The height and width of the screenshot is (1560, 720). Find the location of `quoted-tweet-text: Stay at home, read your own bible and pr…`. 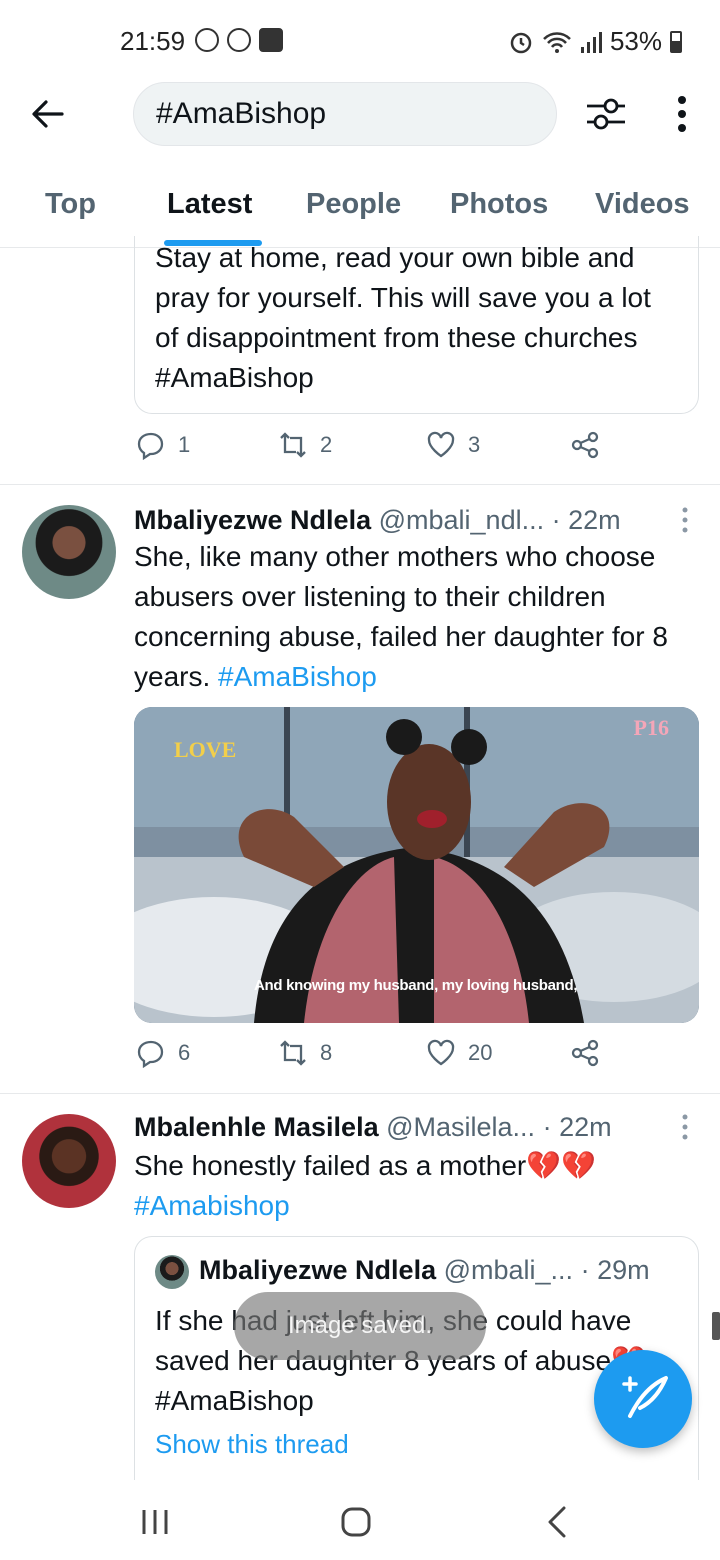

quoted-tweet-text: Stay at home, read your own bible and pr… is located at coordinates (403, 317).